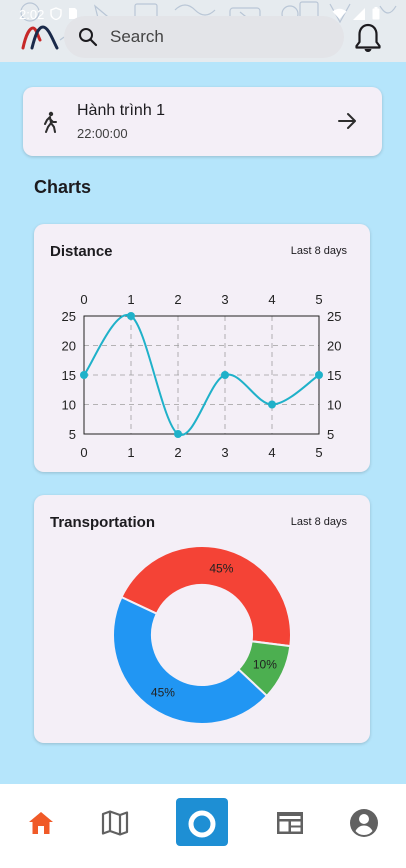  What do you see at coordinates (271, 299) in the screenshot?
I see `x-tick-label-top: 4` at bounding box center [271, 299].